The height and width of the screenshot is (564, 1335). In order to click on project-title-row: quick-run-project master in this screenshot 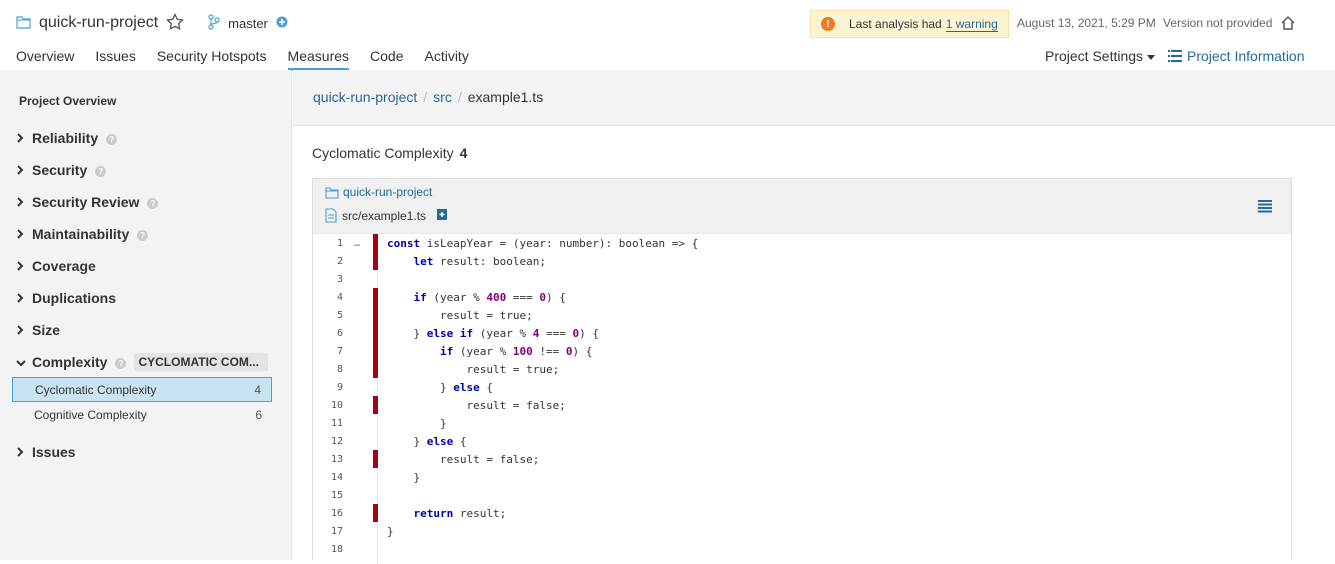, I will do `click(152, 23)`.